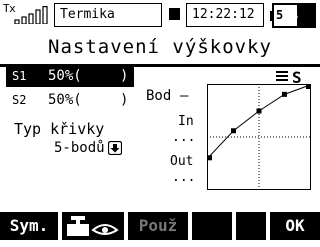  I want to click on curve-points, so click(259, 122).